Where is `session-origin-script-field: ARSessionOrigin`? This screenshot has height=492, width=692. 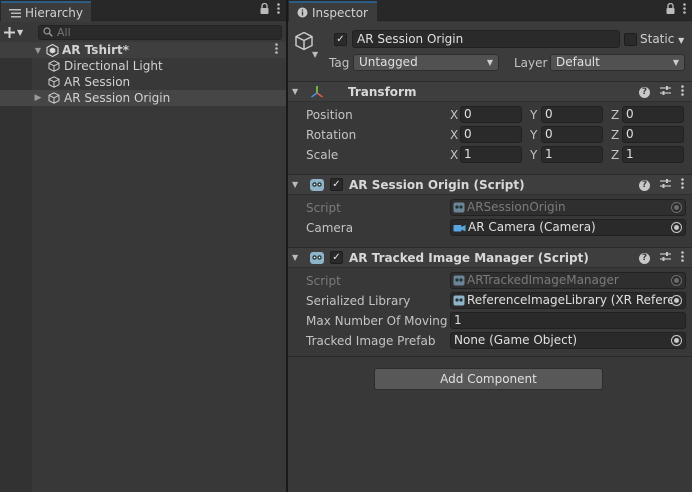 session-origin-script-field: ARSessionOrigin is located at coordinates (568, 207).